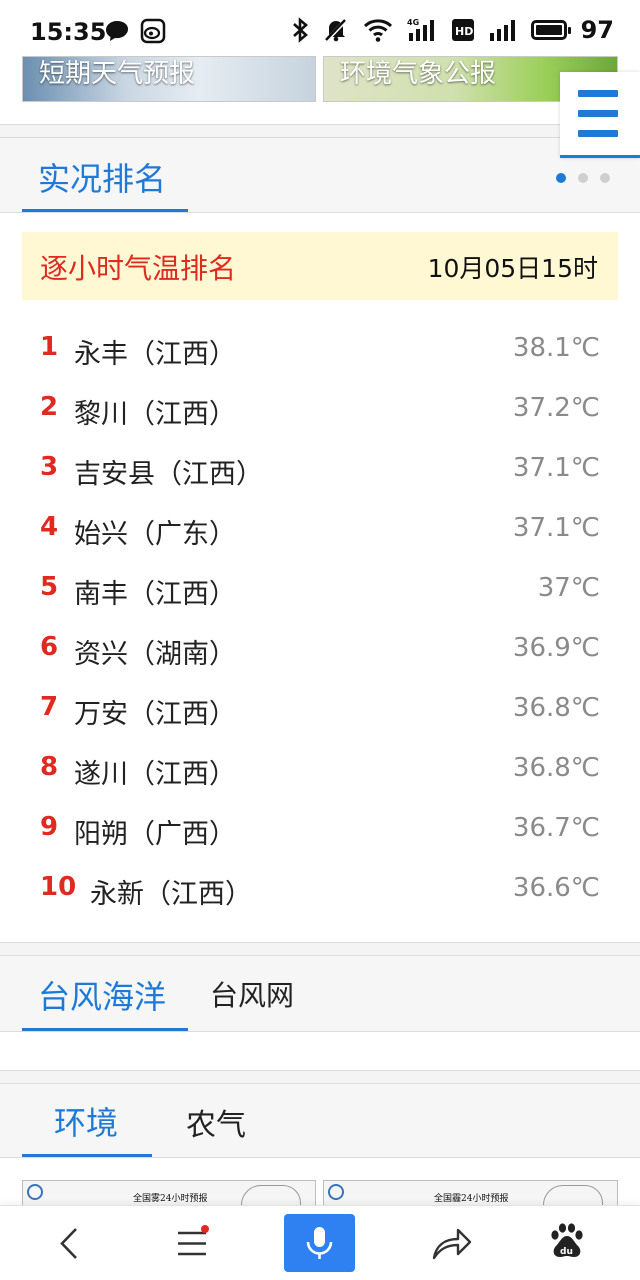  What do you see at coordinates (49, 707) in the screenshot?
I see `rank-number: 7` at bounding box center [49, 707].